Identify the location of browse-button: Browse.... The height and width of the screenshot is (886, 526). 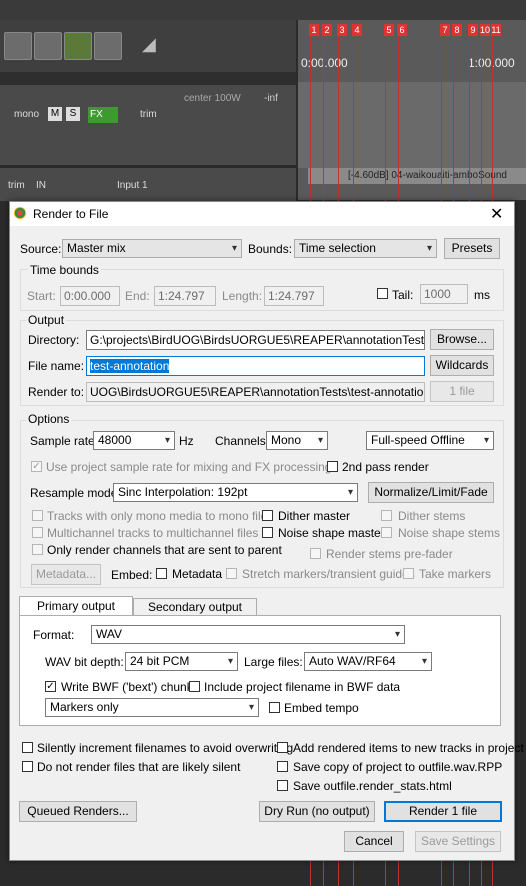
(462, 339).